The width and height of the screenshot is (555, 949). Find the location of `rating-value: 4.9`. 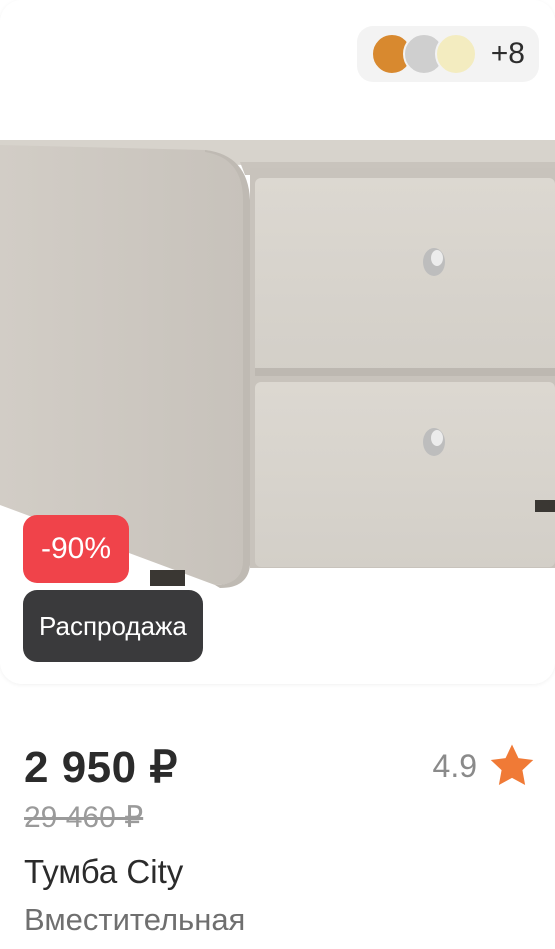

rating-value: 4.9 is located at coordinates (454, 765).